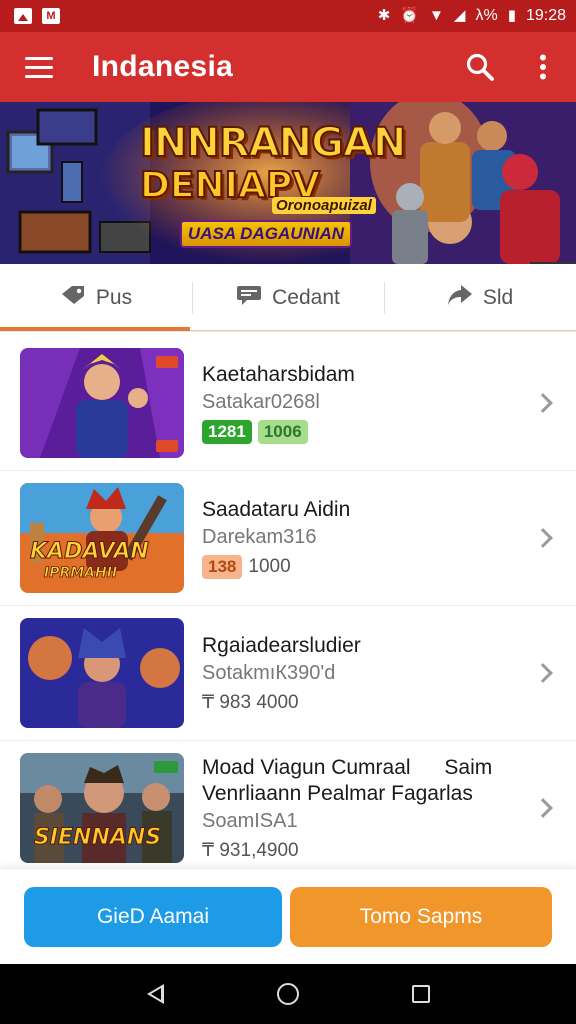 Image resolution: width=576 pixels, height=1024 pixels. What do you see at coordinates (282, 432) in the screenshot?
I see `score-badge: 1006` at bounding box center [282, 432].